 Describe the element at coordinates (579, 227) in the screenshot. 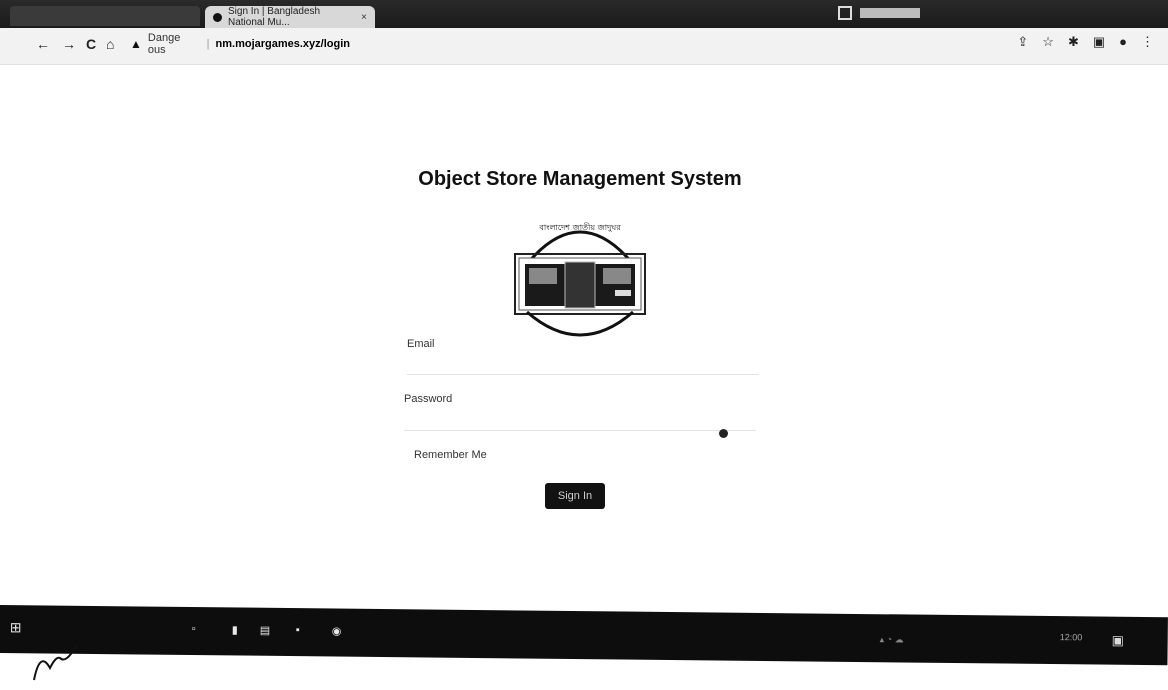

I see `svg-text: বাংলাদেশ জাতীয় জাদুঘর` at that location.